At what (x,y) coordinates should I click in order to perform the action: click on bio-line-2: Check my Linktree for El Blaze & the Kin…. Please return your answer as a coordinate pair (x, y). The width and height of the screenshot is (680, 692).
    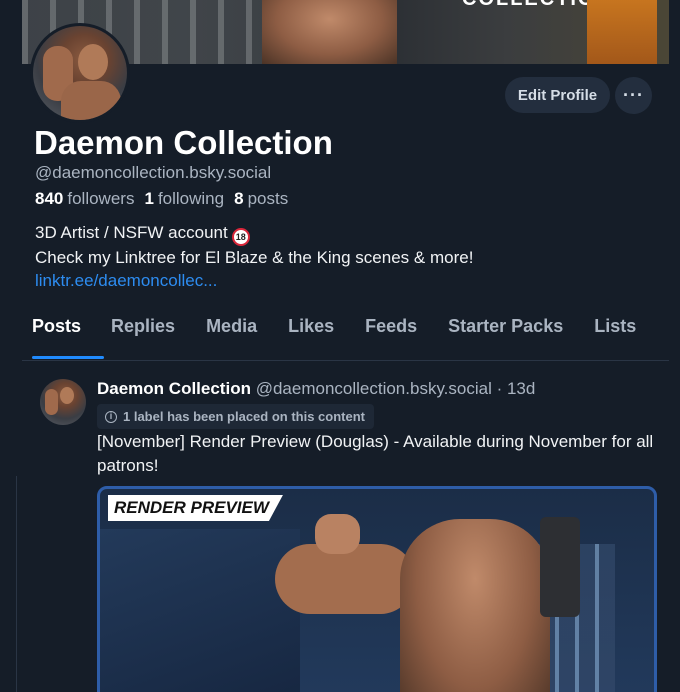
    Looking at the image, I should click on (254, 257).